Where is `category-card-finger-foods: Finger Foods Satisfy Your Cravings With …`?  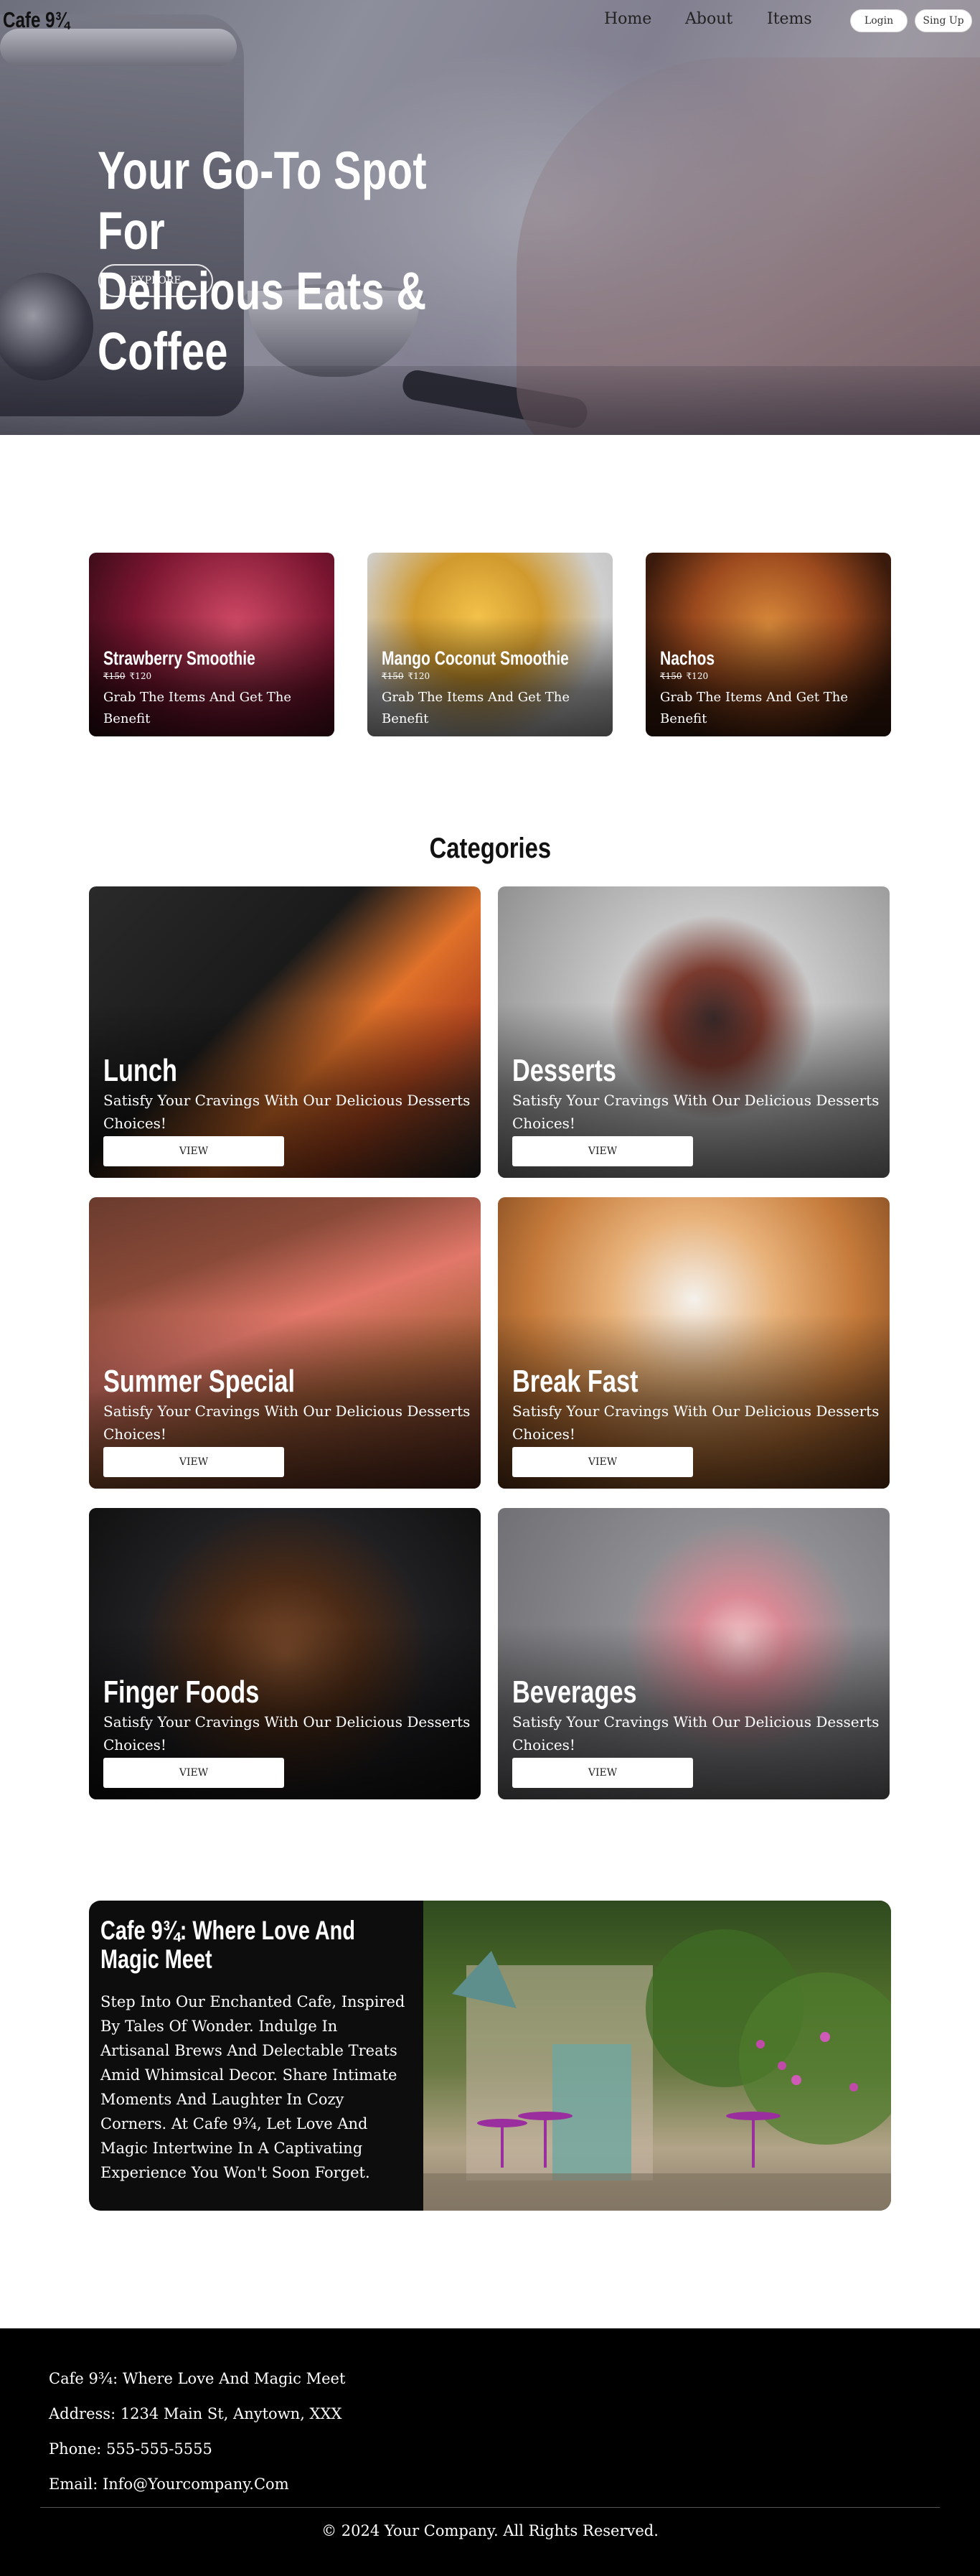
category-card-finger-foods: Finger Foods Satisfy Your Cravings With … is located at coordinates (285, 1653).